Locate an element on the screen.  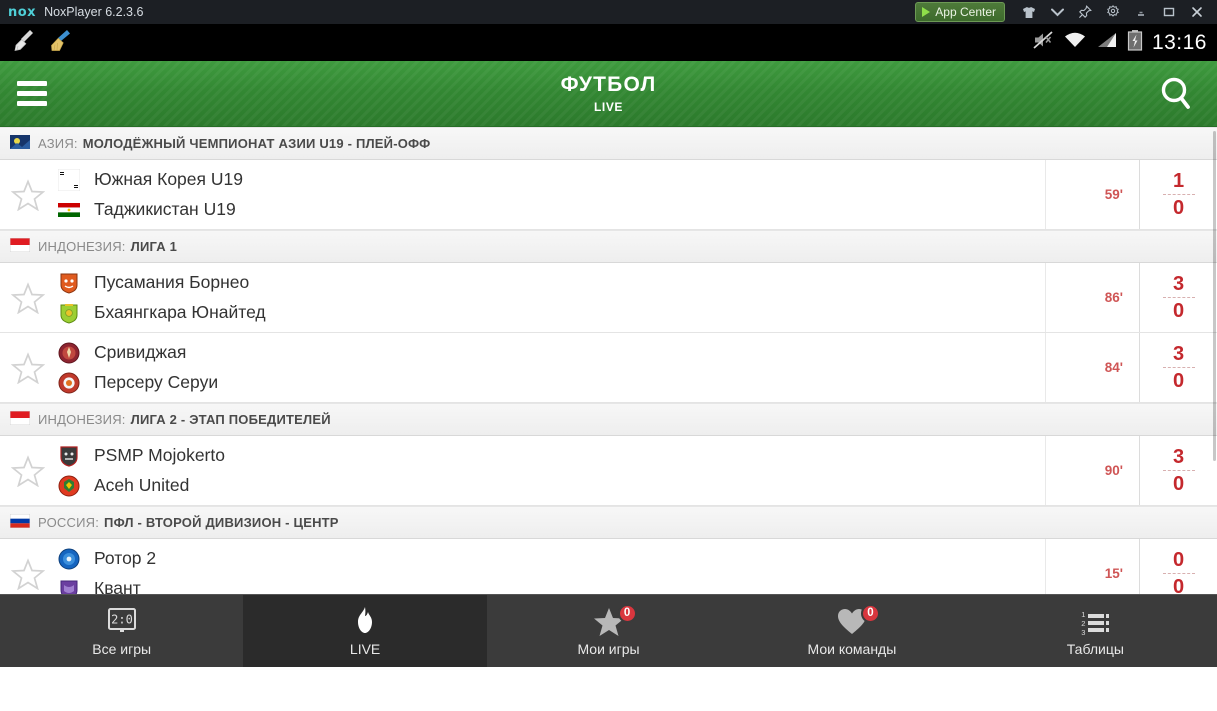
league-name: ЛИГА 1 is located at coordinates (154, 246).